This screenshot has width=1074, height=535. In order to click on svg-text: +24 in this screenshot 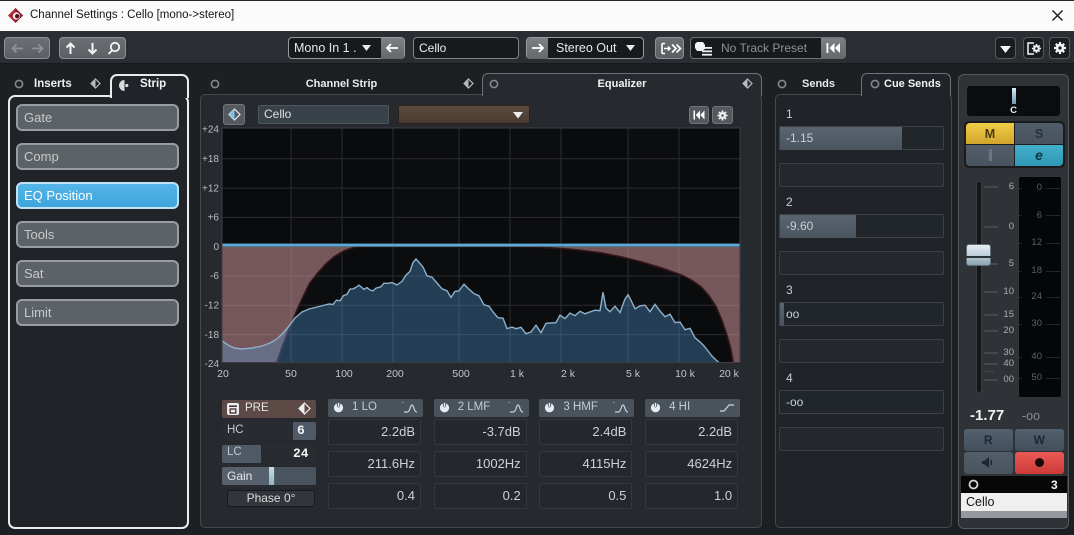, I will do `click(210, 130)`.